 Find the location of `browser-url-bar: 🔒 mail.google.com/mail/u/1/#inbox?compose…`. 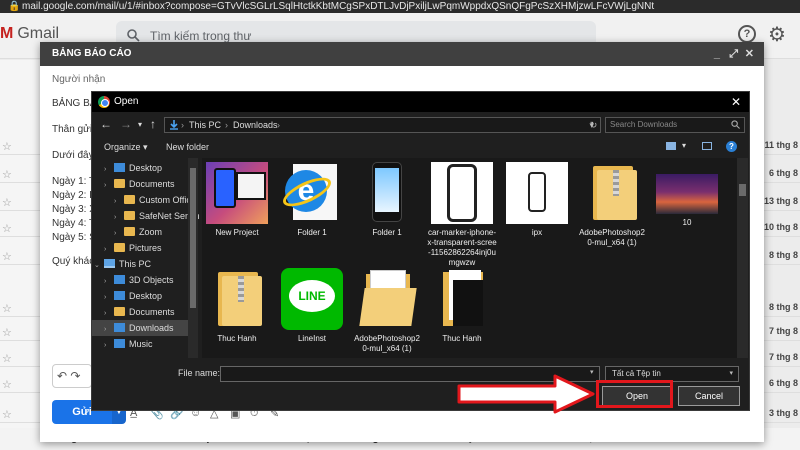

browser-url-bar: 🔒 mail.google.com/mail/u/1/#inbox?compose… is located at coordinates (400, 6).